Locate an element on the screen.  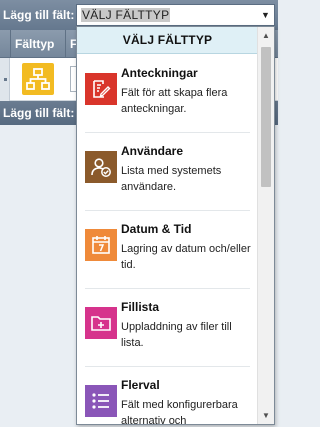
item-title: Fillista is located at coordinates (140, 307).